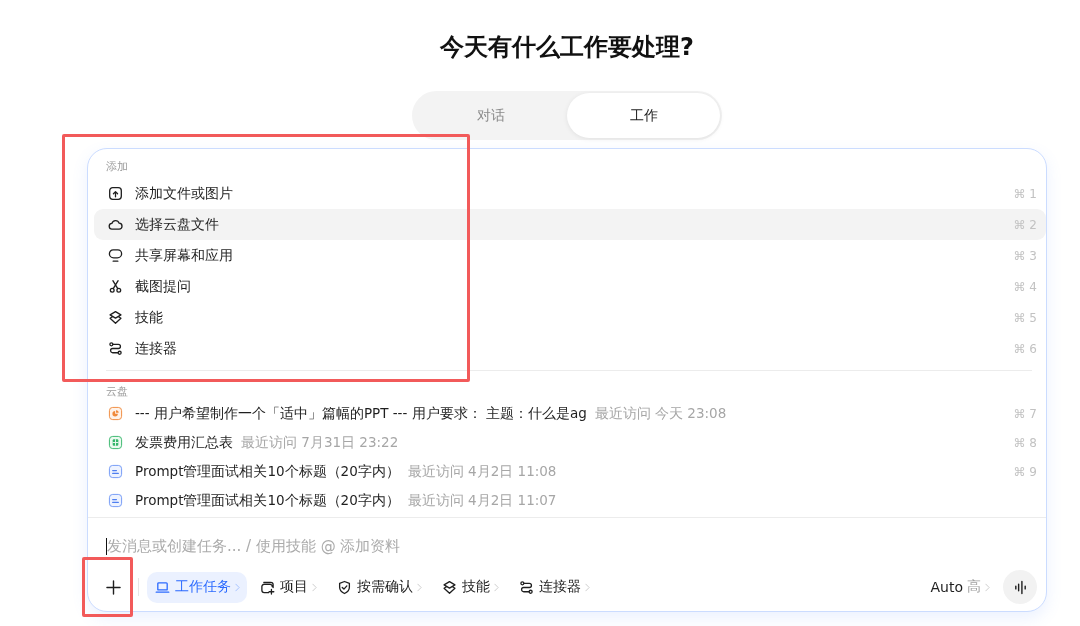 This screenshot has height=626, width=1080. What do you see at coordinates (115, 193) in the screenshot?
I see `upload-icon` at bounding box center [115, 193].